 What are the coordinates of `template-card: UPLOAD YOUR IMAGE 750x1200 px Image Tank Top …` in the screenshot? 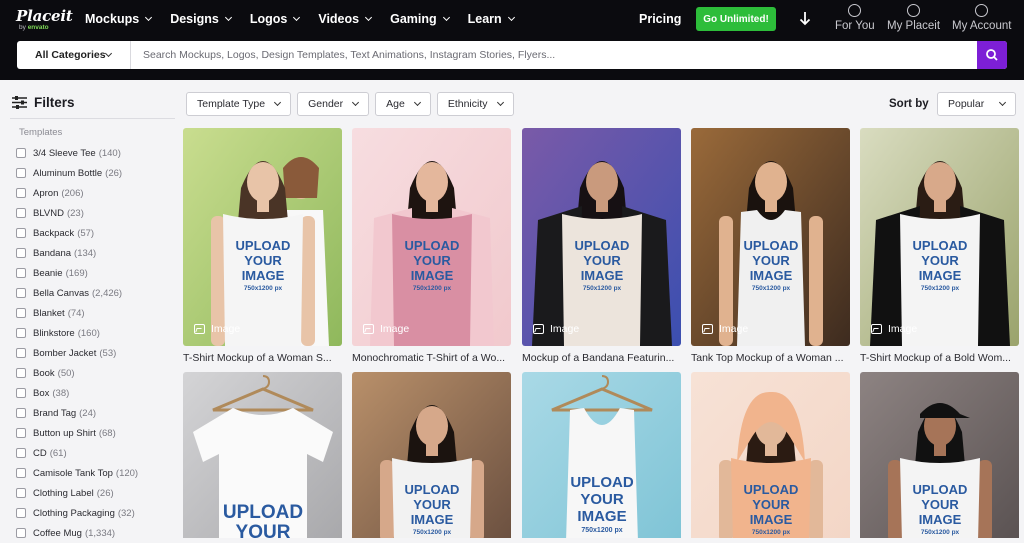 It's located at (770, 246).